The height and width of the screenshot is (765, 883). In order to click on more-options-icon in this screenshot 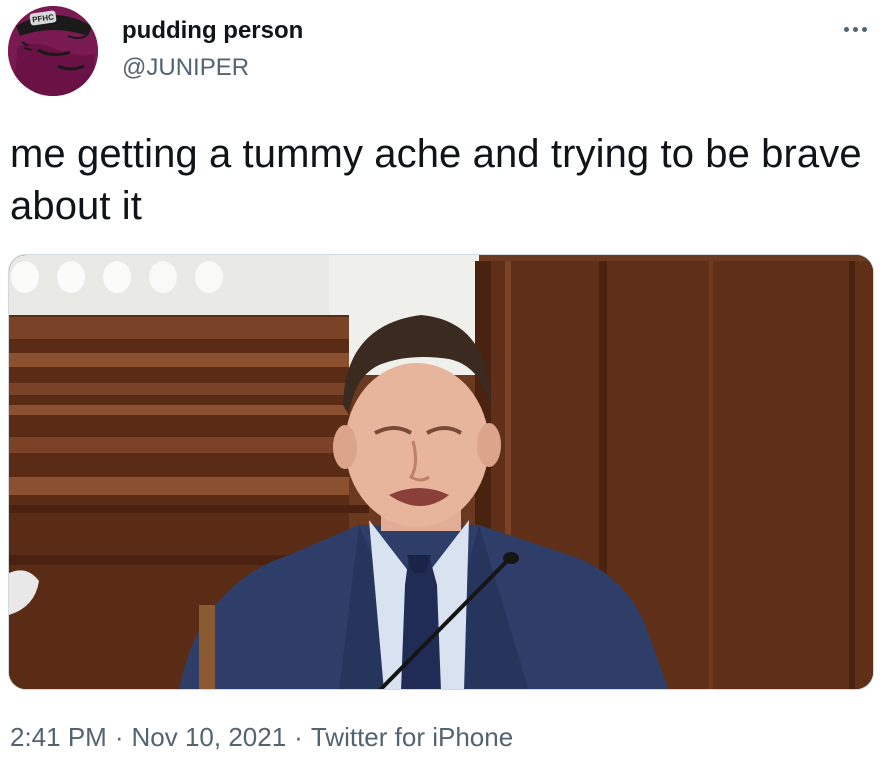, I will do `click(855, 29)`.